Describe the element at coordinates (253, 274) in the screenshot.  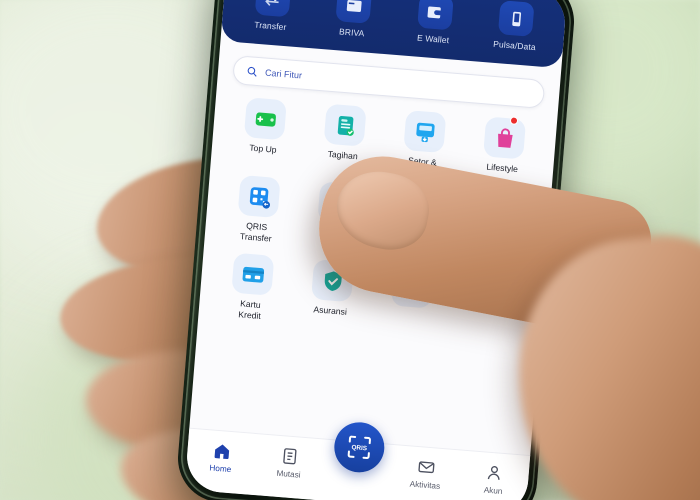
I see `credit-card-icon` at that location.